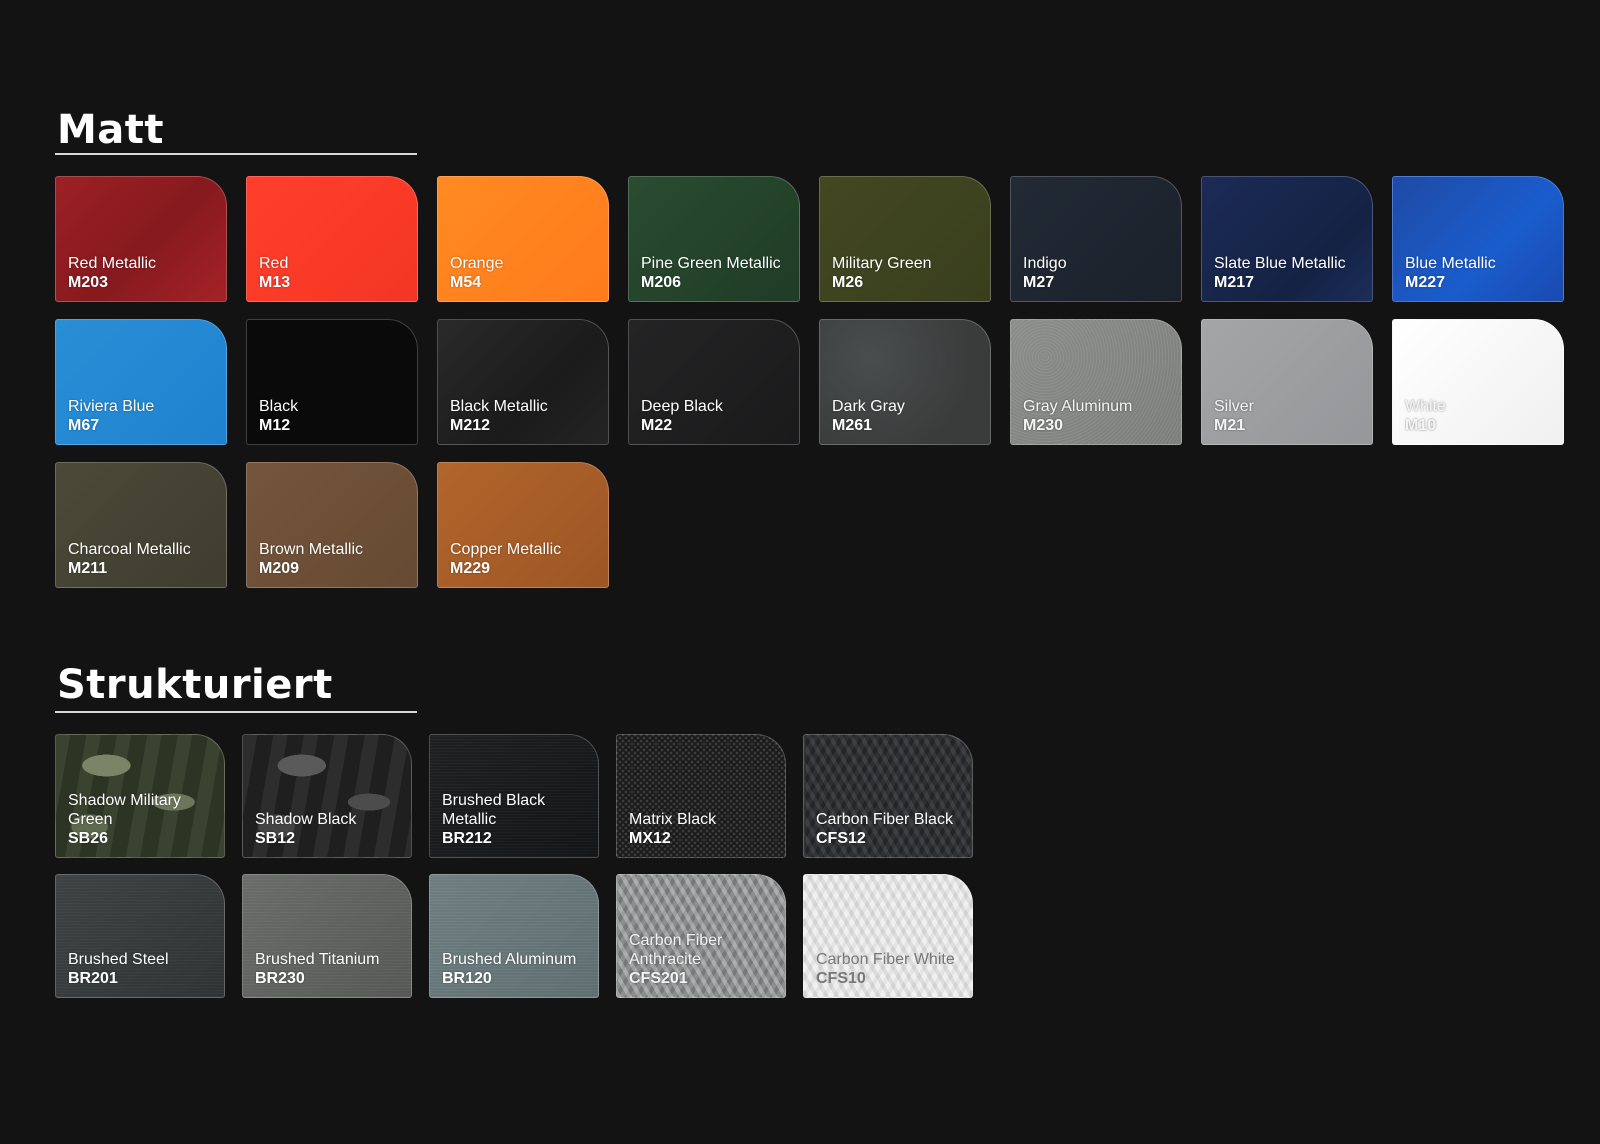  What do you see at coordinates (335, 559) in the screenshot?
I see `swatch-label: Brown Metallic M209` at bounding box center [335, 559].